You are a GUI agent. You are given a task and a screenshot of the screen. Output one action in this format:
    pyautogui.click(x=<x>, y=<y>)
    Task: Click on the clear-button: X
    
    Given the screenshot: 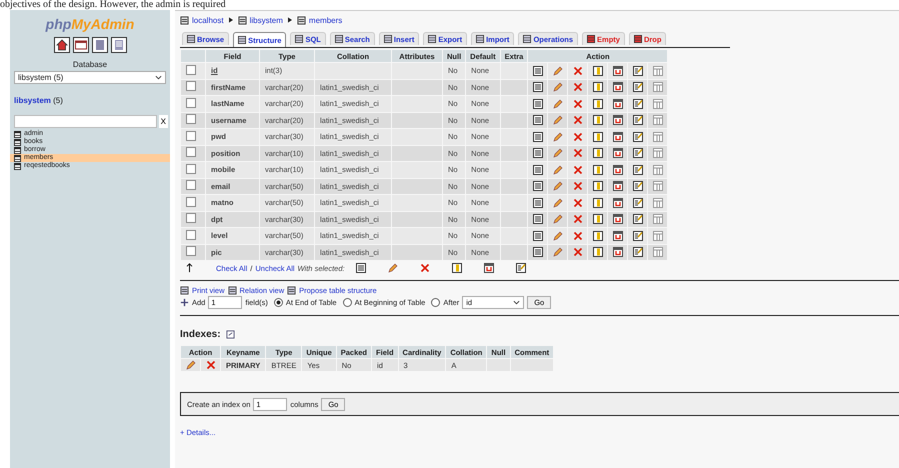 What is the action you would take?
    pyautogui.click(x=163, y=121)
    